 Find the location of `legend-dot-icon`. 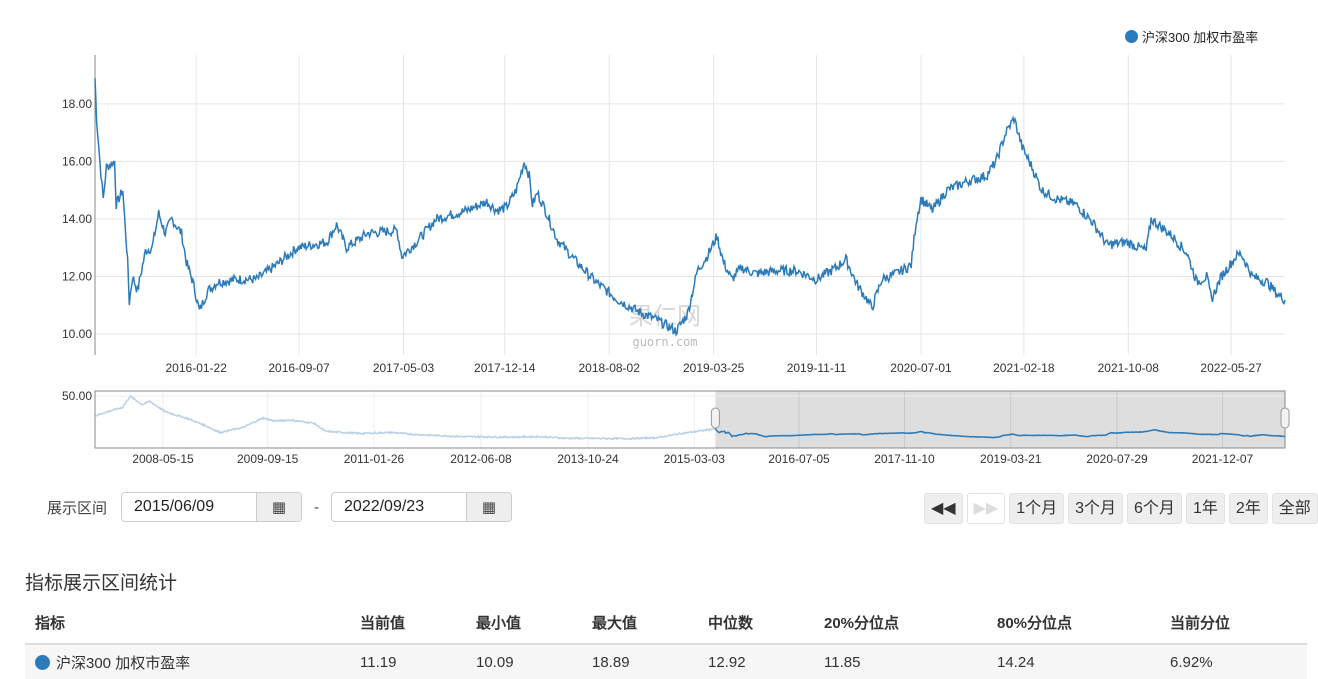

legend-dot-icon is located at coordinates (1131, 36).